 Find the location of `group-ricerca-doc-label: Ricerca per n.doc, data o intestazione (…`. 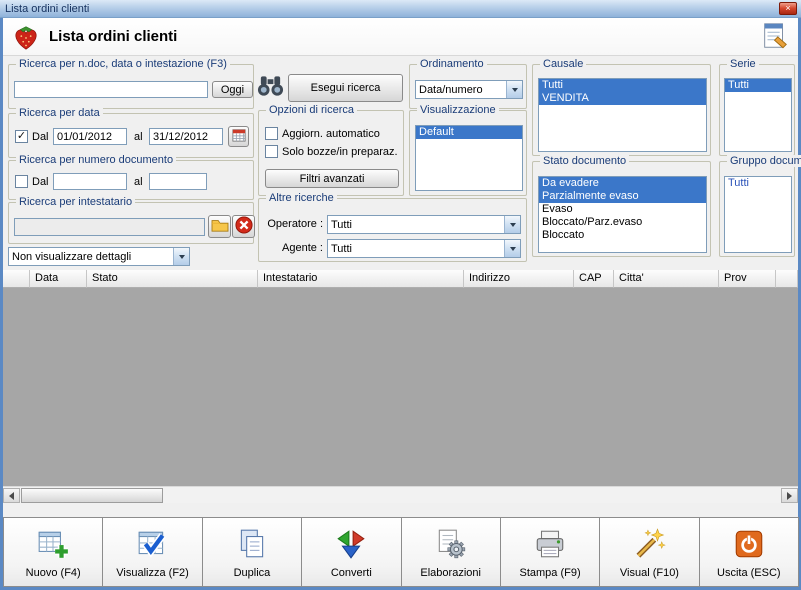

group-ricerca-doc-label: Ricerca per n.doc, data o intestazione (… is located at coordinates (123, 64).